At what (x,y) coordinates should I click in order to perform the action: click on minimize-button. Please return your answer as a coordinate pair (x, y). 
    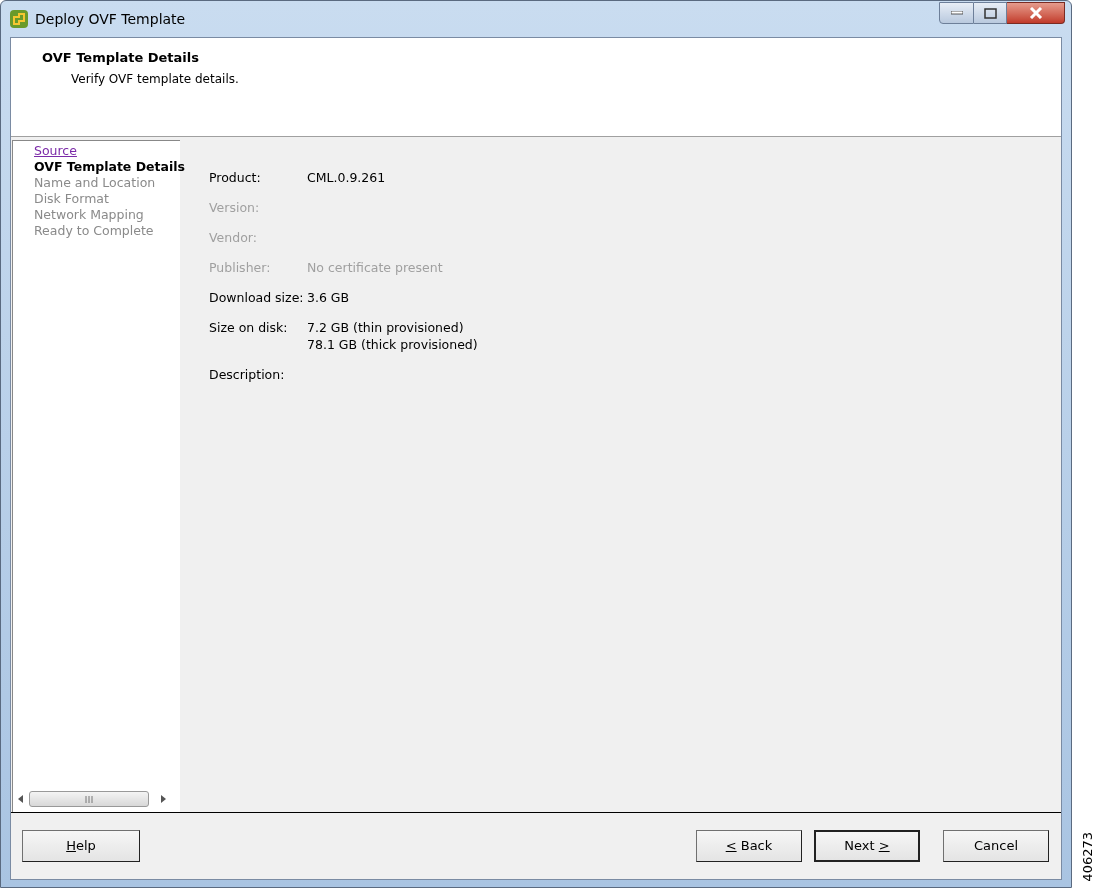
    Looking at the image, I should click on (956, 13).